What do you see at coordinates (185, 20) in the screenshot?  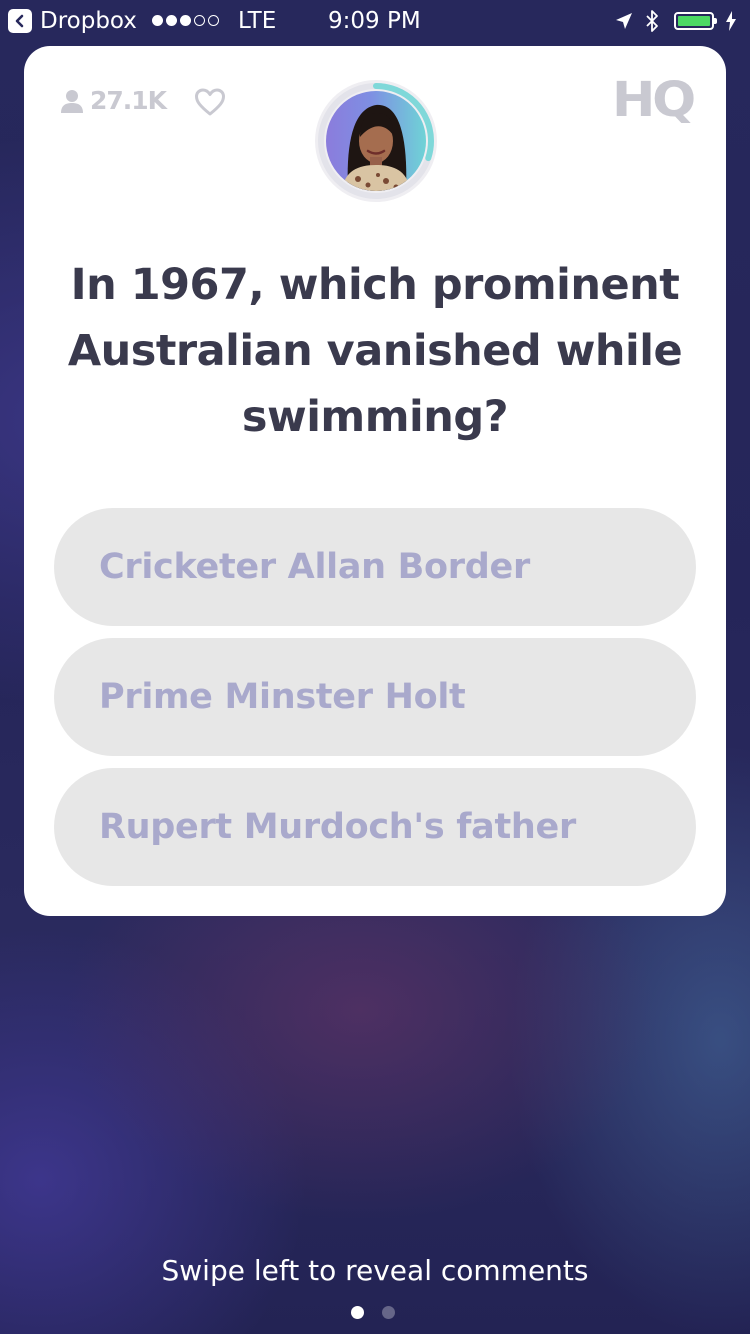 I see `signal-strength-icon` at bounding box center [185, 20].